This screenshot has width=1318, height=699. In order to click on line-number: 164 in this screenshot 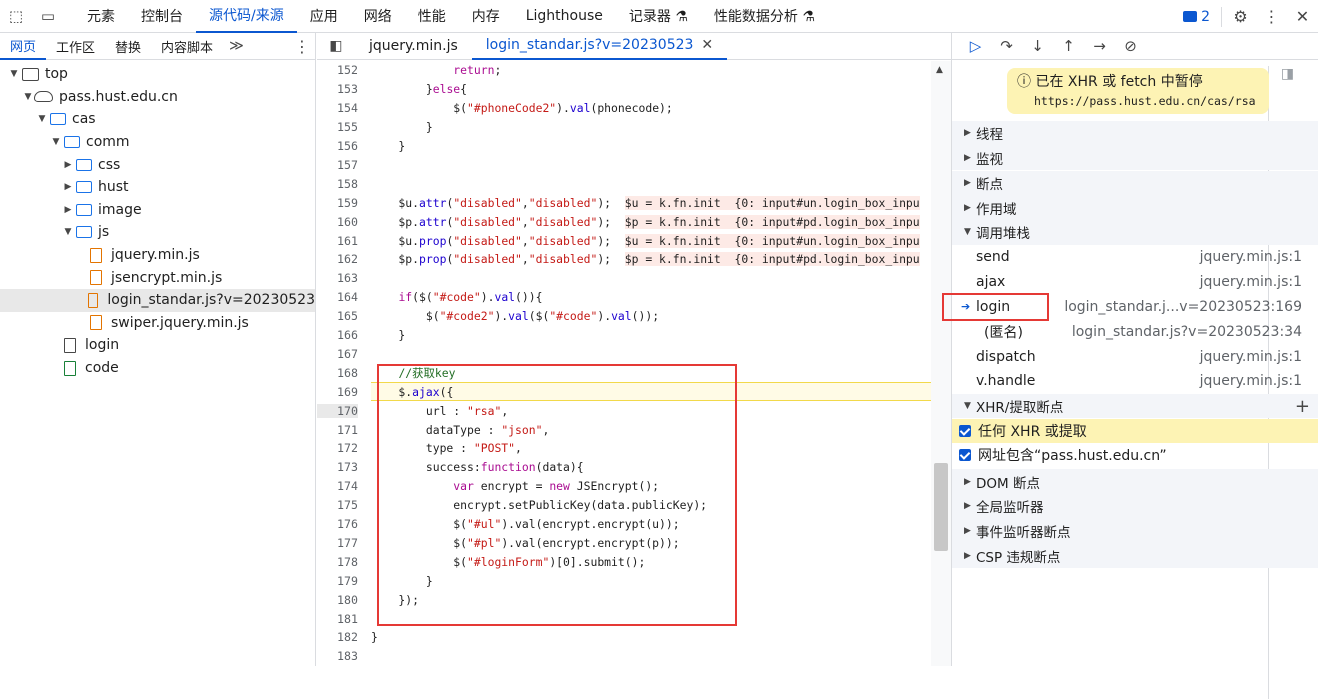, I will do `click(337, 297)`.